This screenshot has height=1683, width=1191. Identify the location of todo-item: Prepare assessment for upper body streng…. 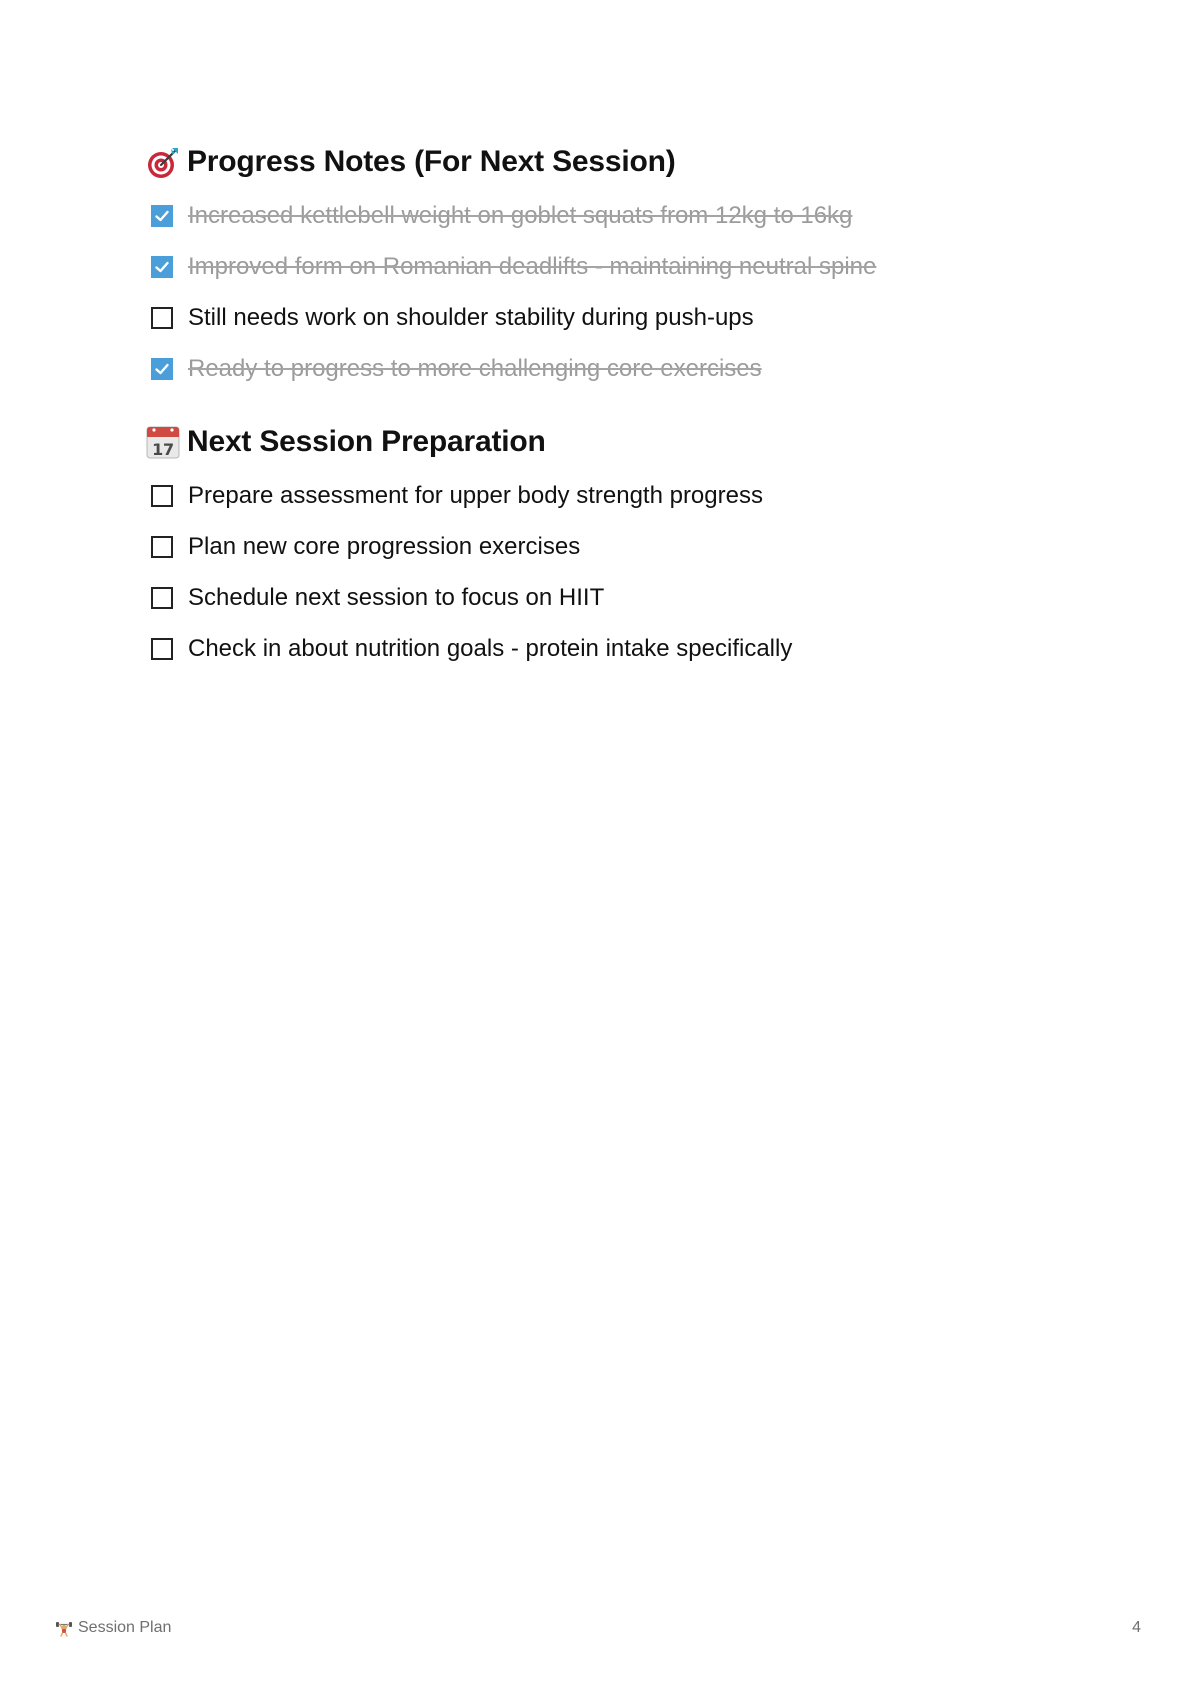
(595, 495).